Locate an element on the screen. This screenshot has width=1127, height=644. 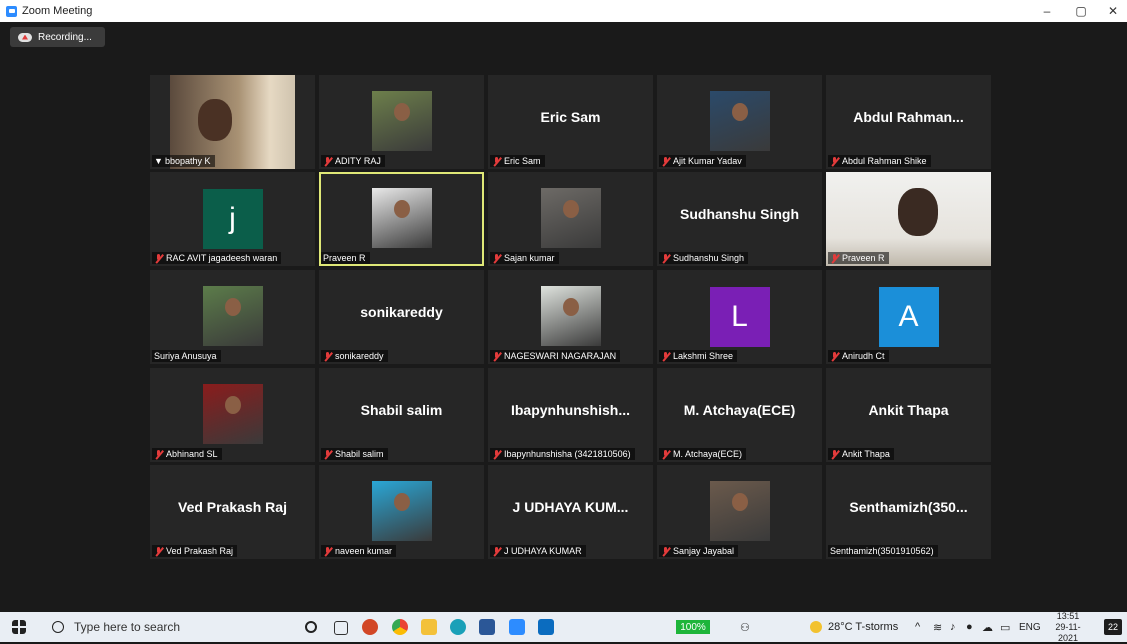
onedrive-icon: ☁ is located at coordinates (987, 627).